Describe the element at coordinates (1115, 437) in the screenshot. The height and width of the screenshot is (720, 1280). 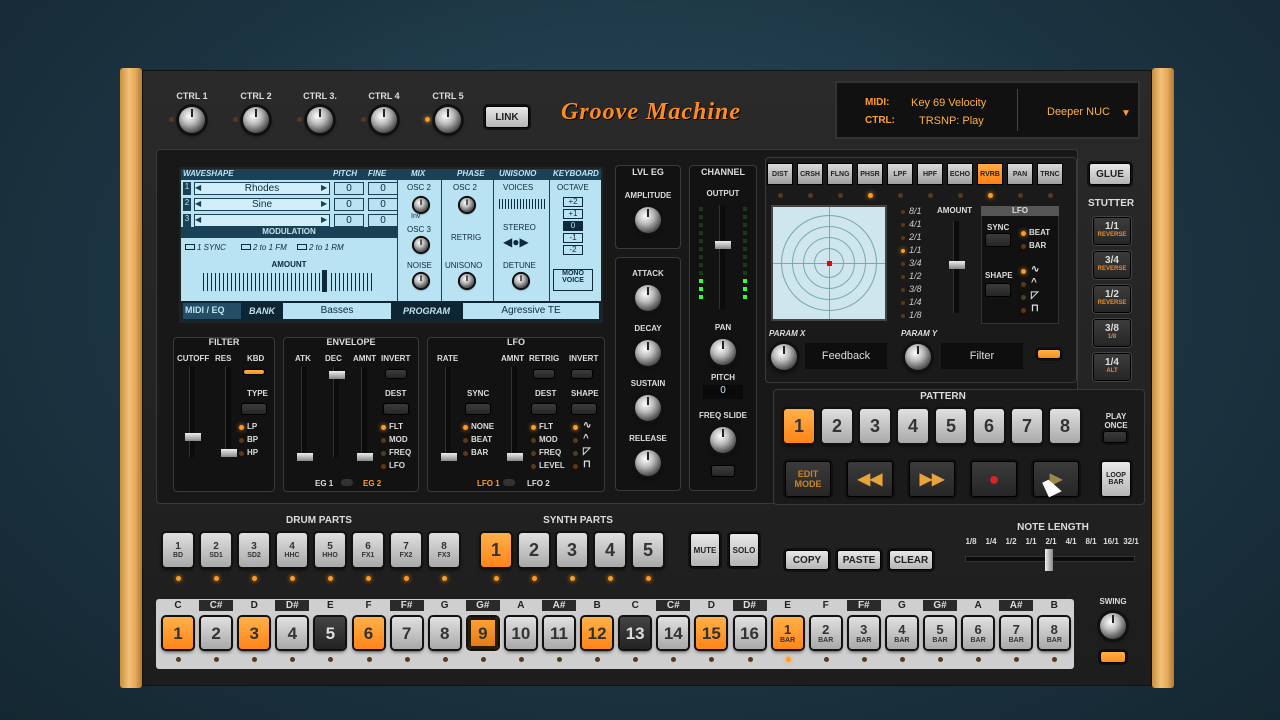
I see `play-once-button` at that location.